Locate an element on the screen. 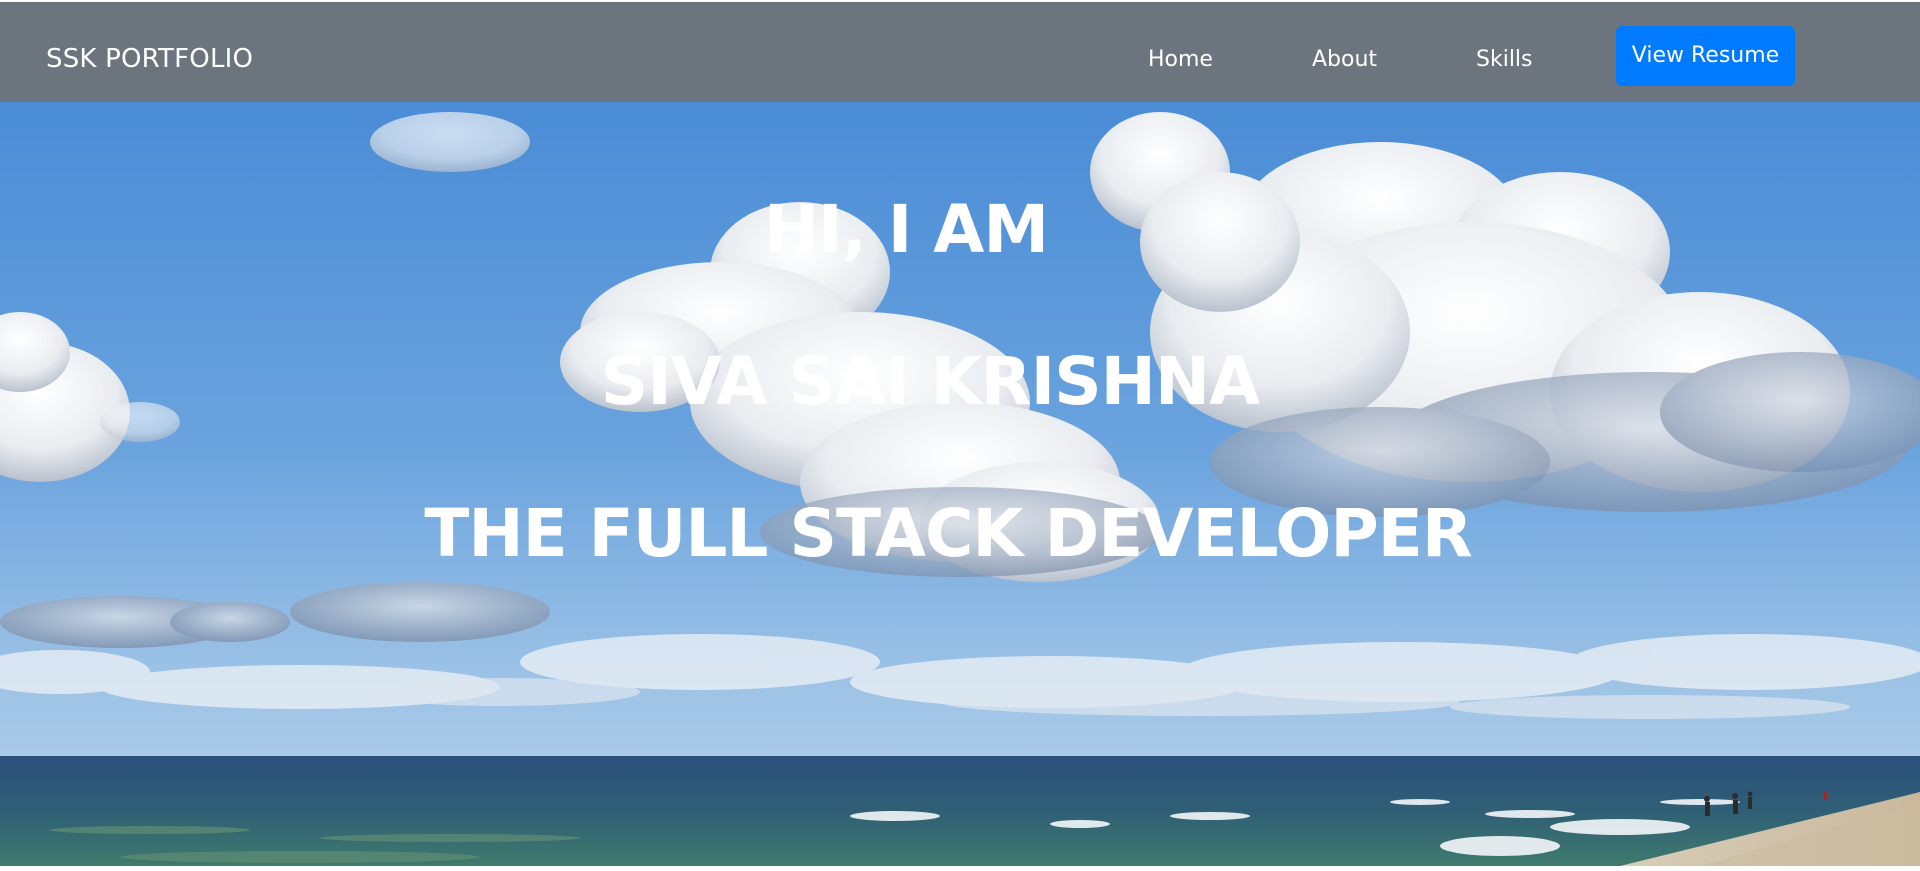 This screenshot has height=871, width=1920. hero-greeting: HI, I AM is located at coordinates (906, 229).